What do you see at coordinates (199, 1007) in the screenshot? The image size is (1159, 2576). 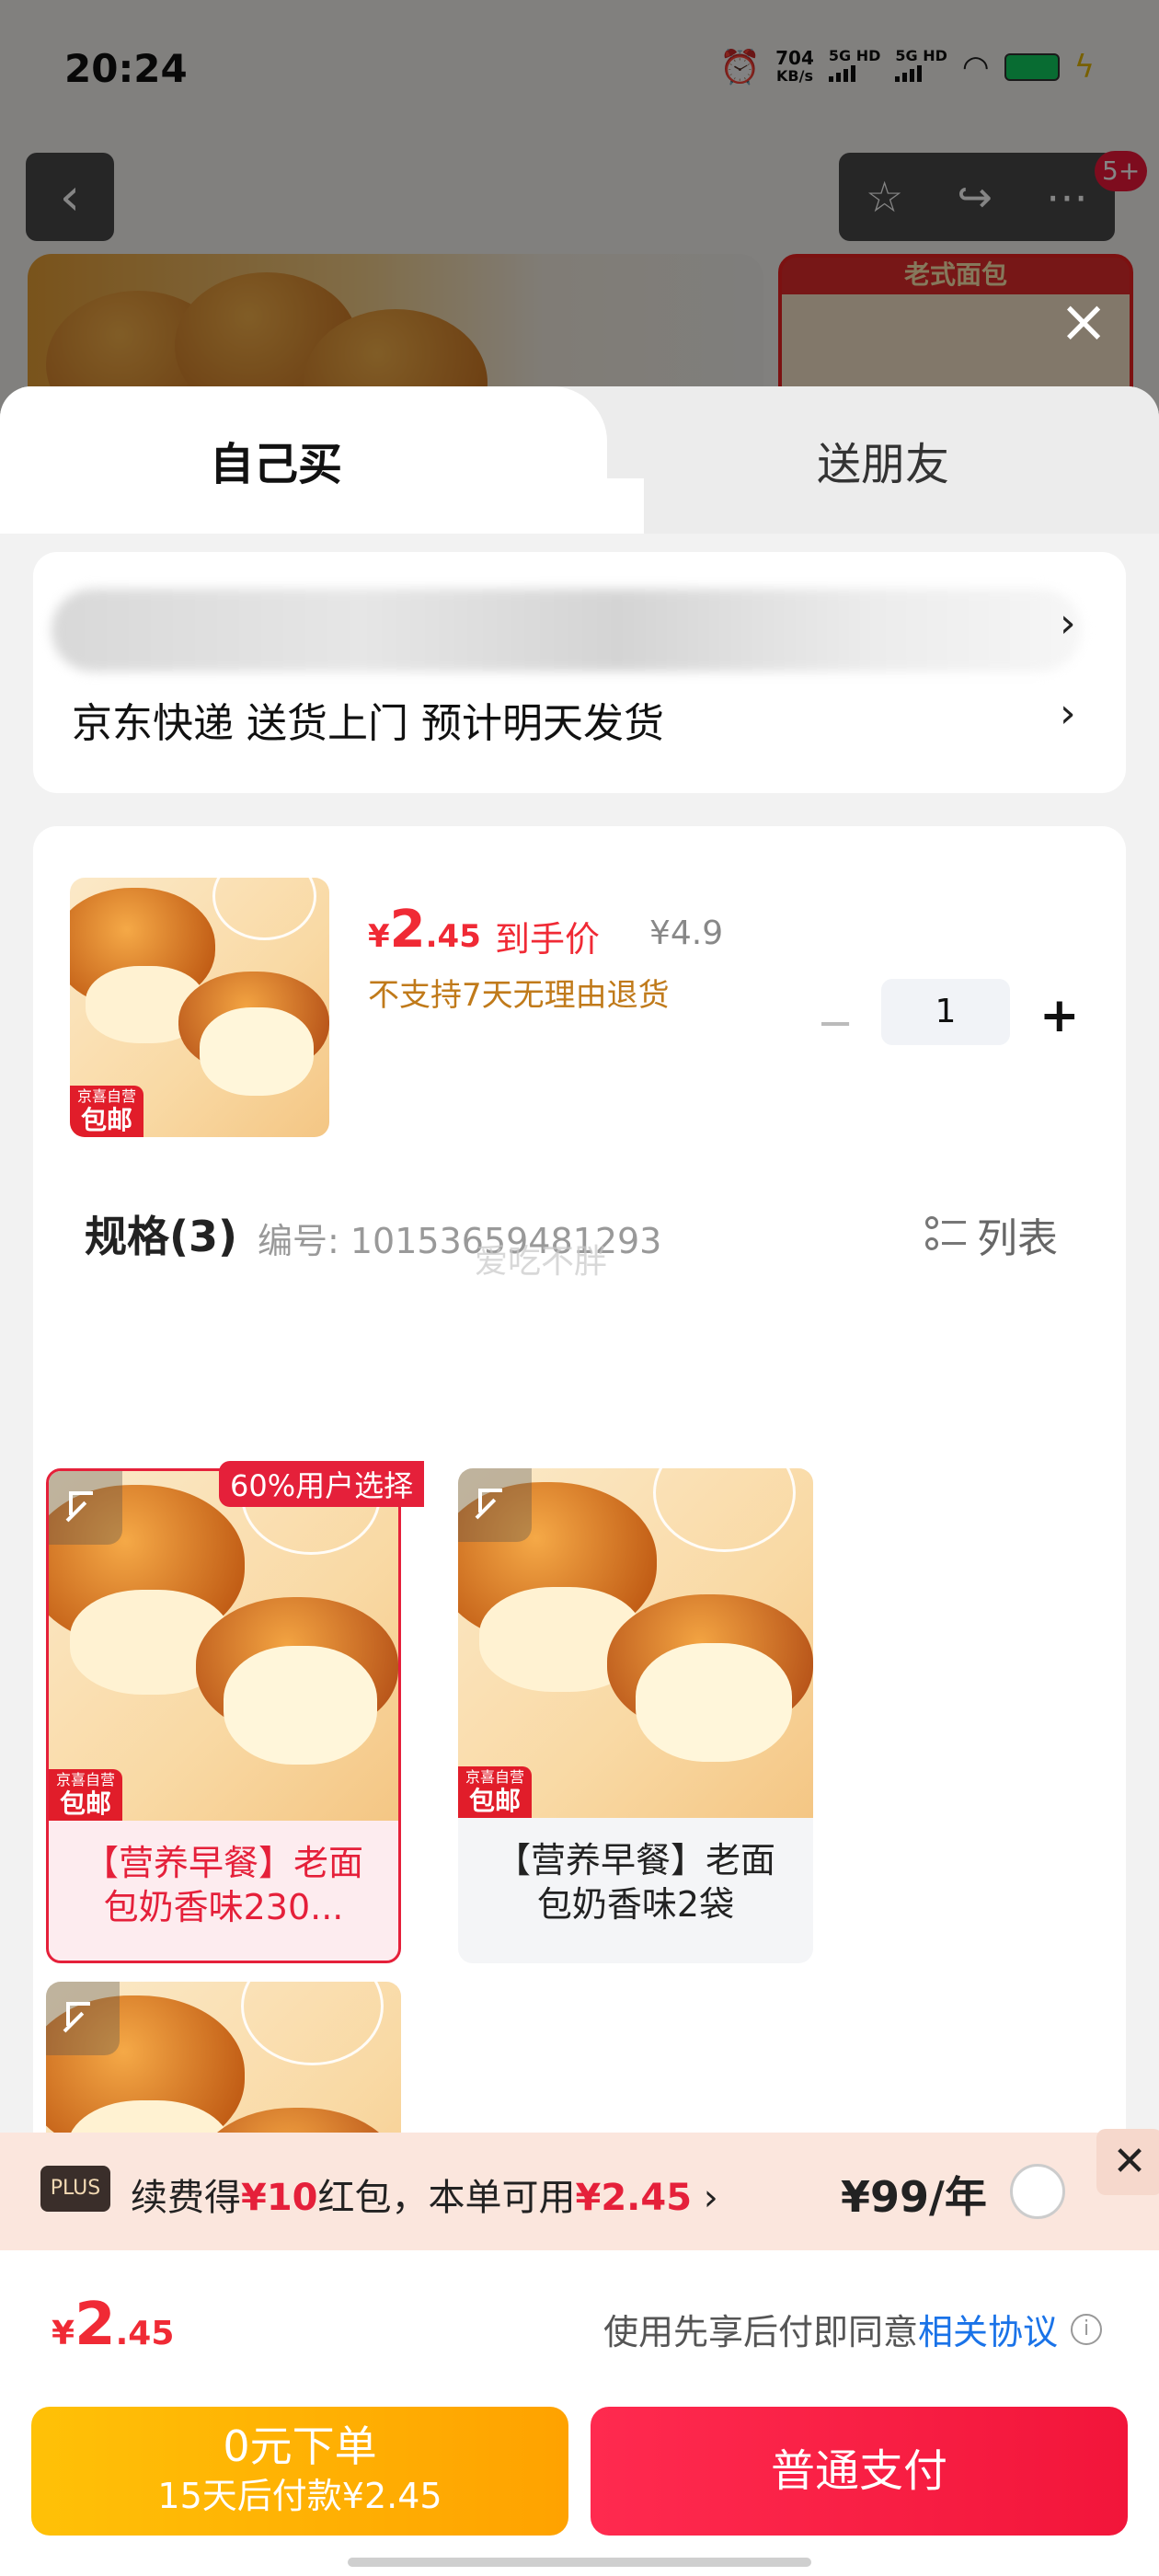 I see `product-thumbnail: 京喜自营 包邮` at bounding box center [199, 1007].